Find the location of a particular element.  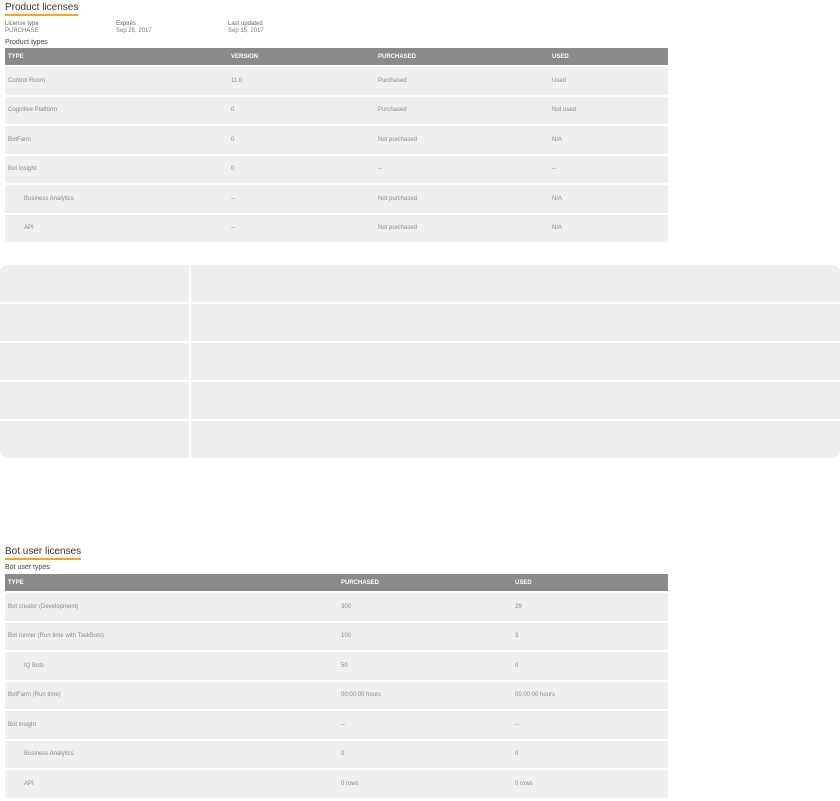

cell-type: IQ Bots is located at coordinates (171, 666).